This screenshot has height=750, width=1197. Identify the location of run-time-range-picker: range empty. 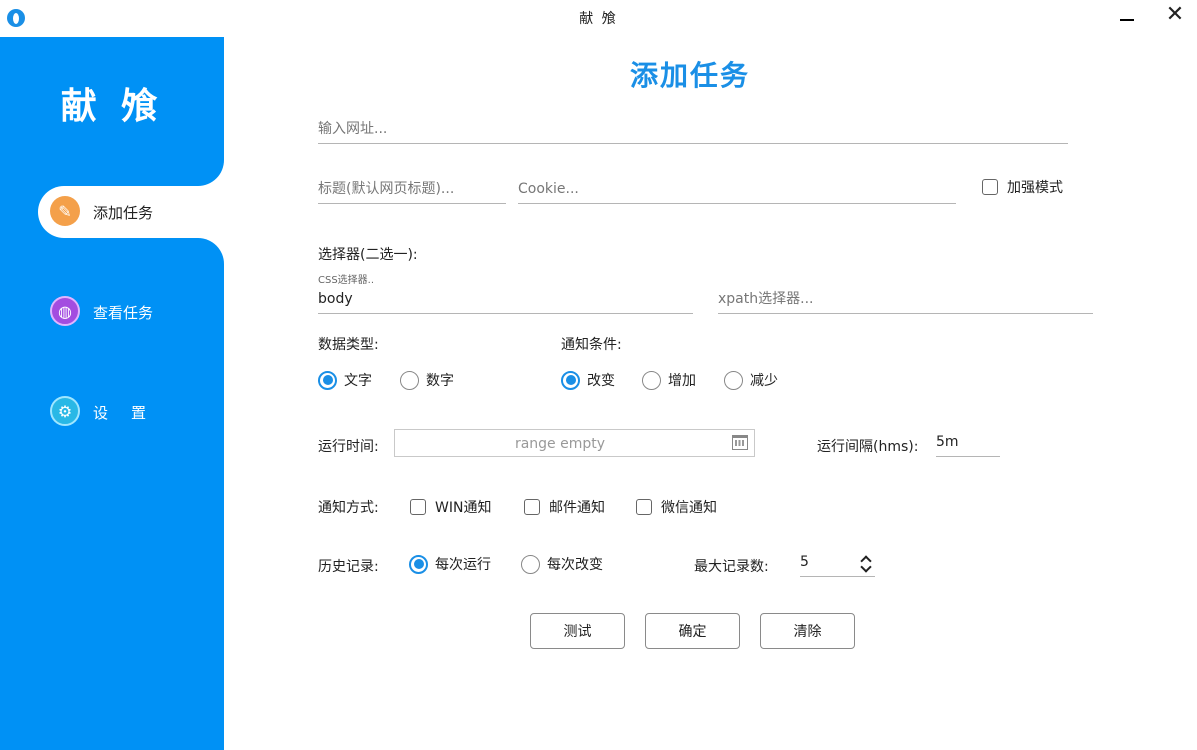
(574, 443).